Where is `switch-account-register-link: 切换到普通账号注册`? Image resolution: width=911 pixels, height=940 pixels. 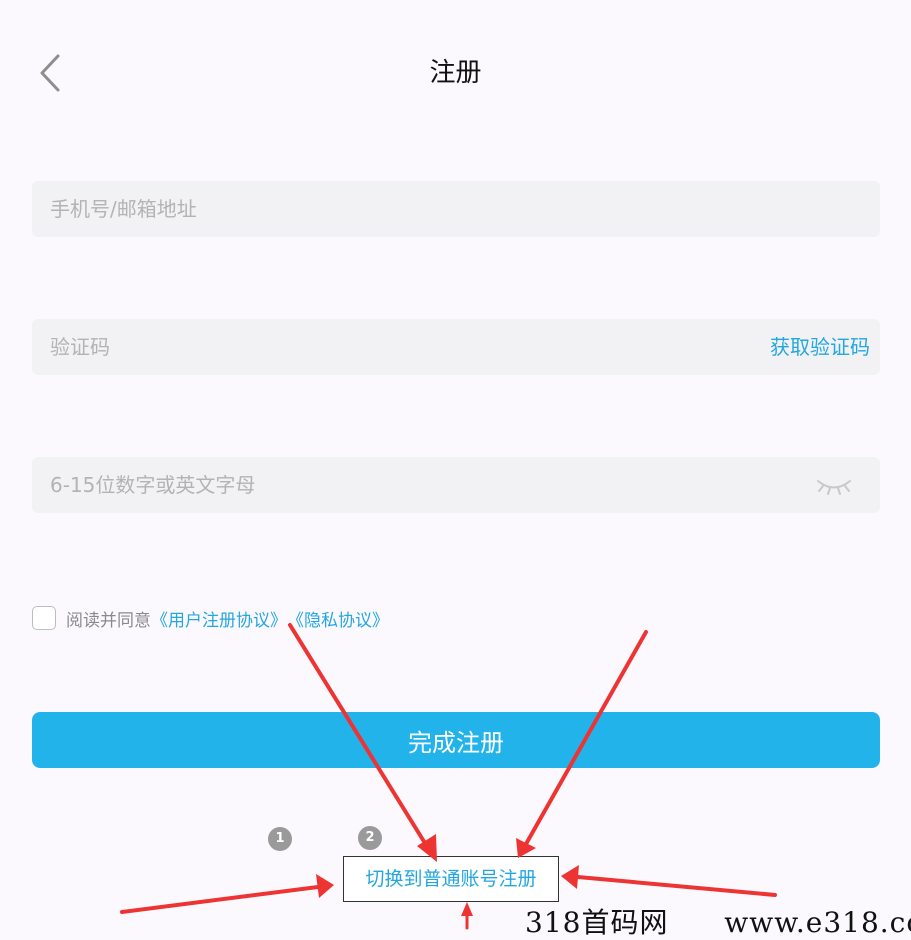
switch-account-register-link: 切换到普通账号注册 is located at coordinates (451, 879).